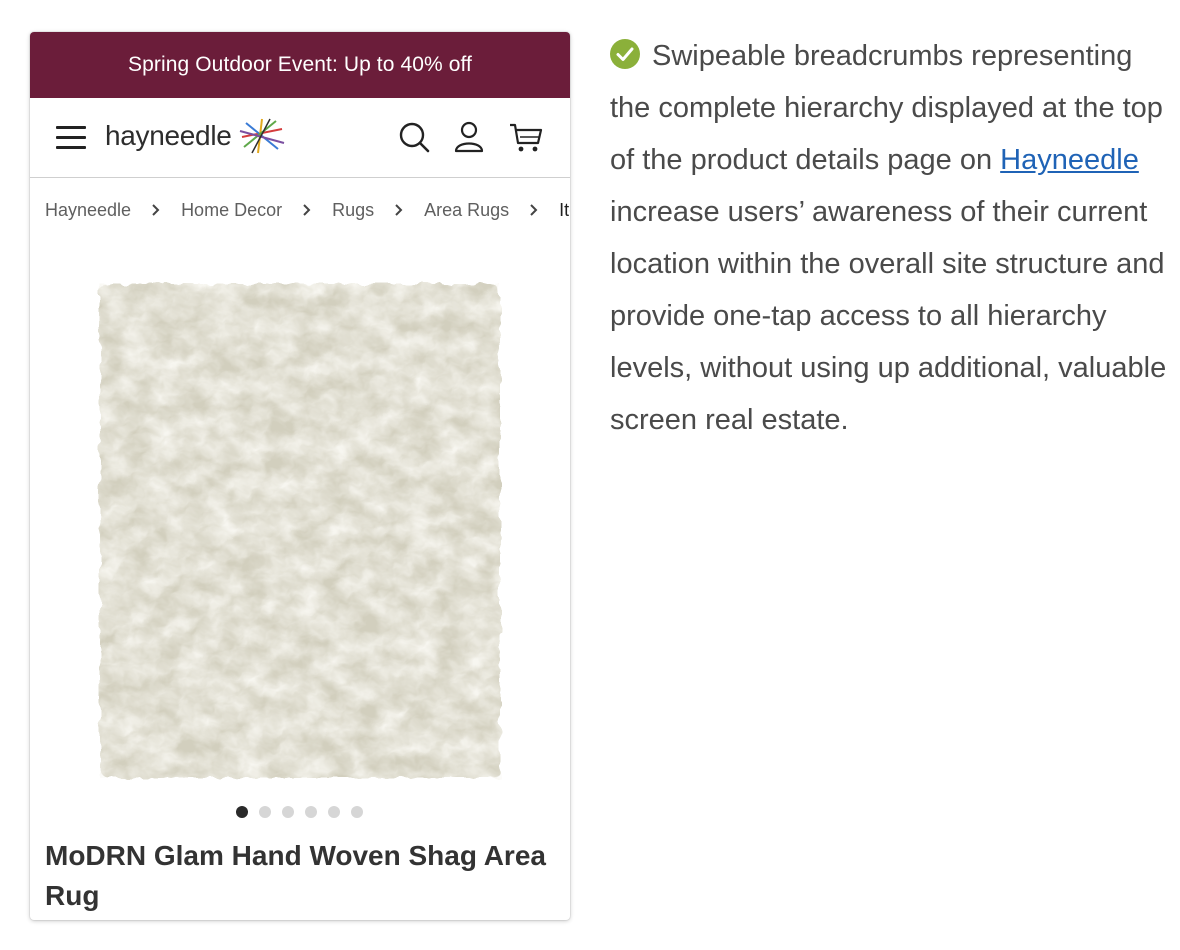 This screenshot has height=950, width=1180. Describe the element at coordinates (353, 210) in the screenshot. I see `breadcrumb-item-rugs: Rugs` at that location.